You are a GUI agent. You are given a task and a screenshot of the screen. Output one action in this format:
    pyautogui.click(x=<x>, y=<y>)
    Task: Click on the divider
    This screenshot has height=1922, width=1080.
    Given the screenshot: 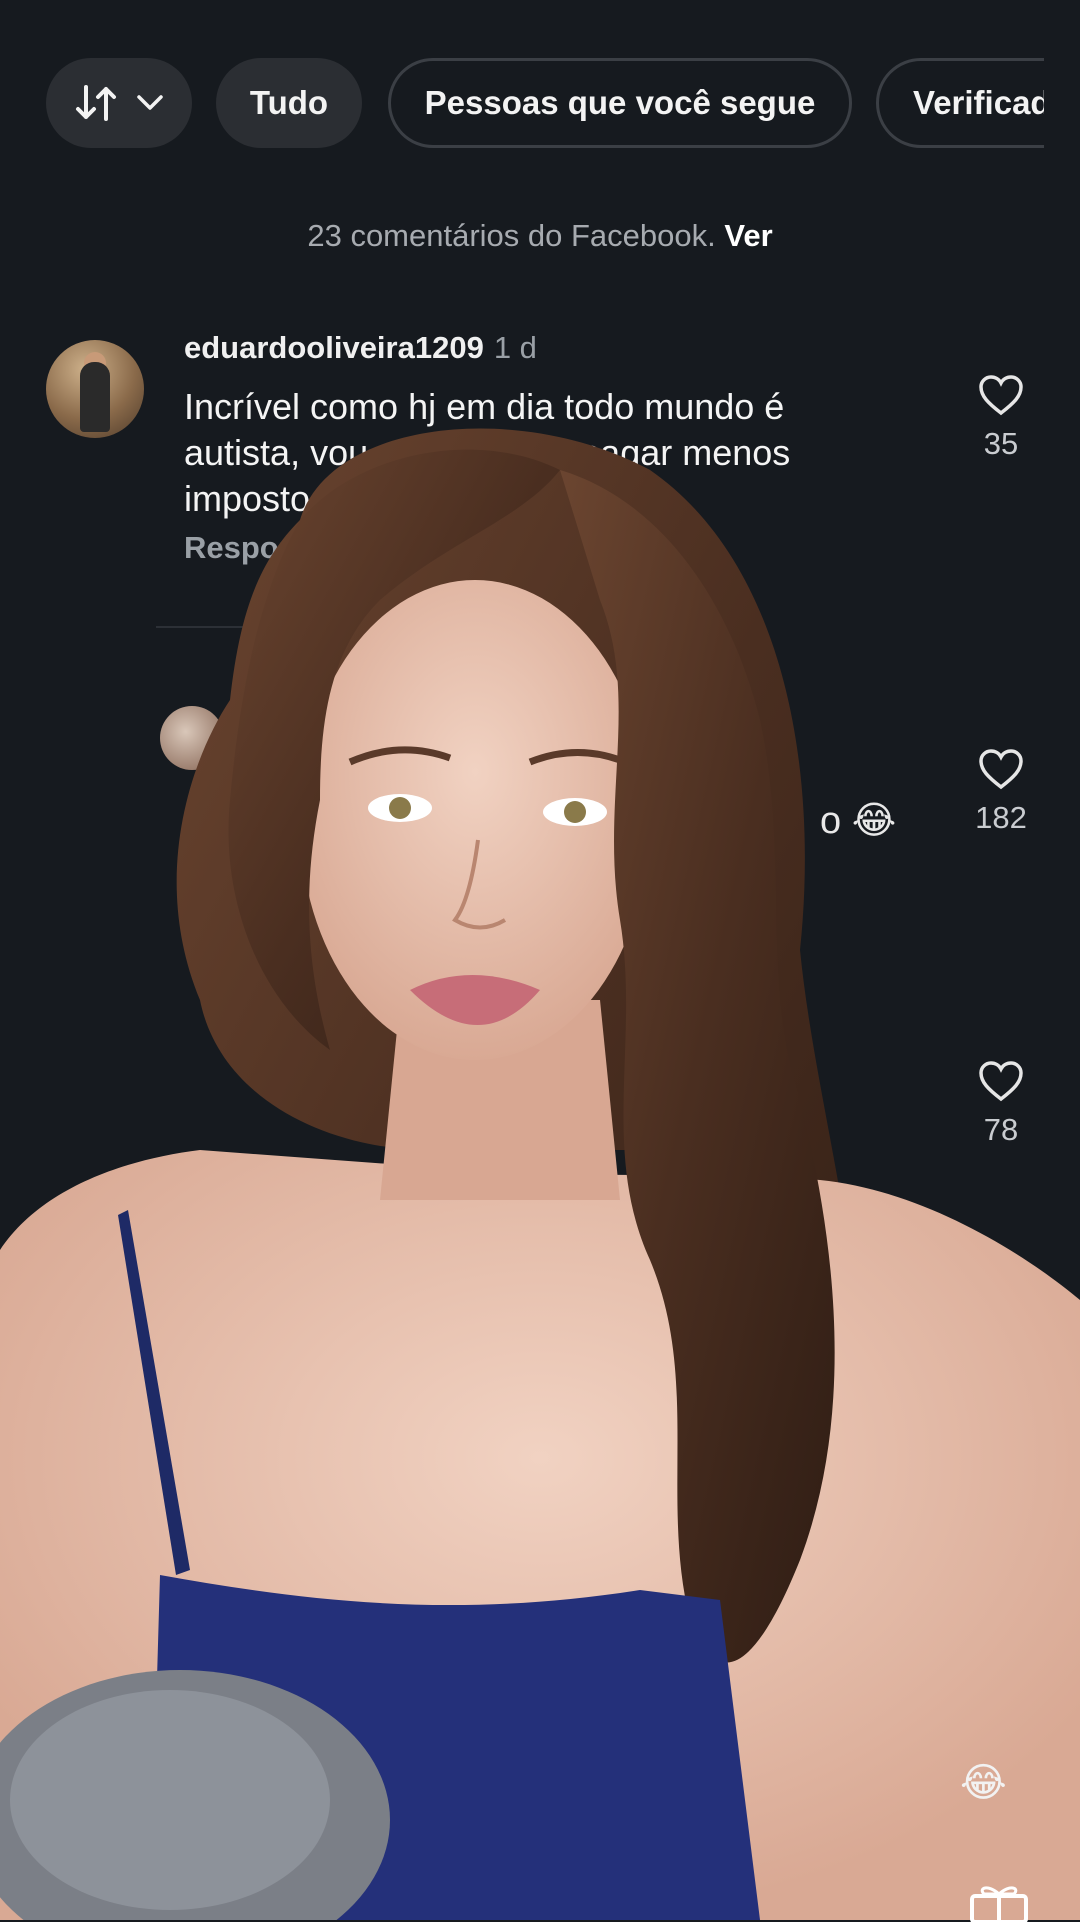 What is the action you would take?
    pyautogui.click(x=261, y=627)
    